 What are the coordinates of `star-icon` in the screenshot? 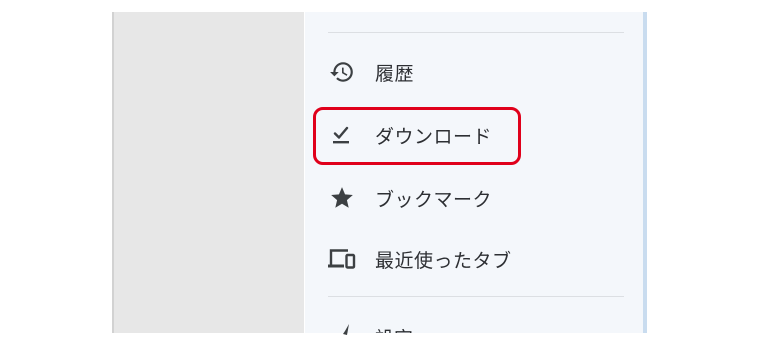 It's located at (342, 198).